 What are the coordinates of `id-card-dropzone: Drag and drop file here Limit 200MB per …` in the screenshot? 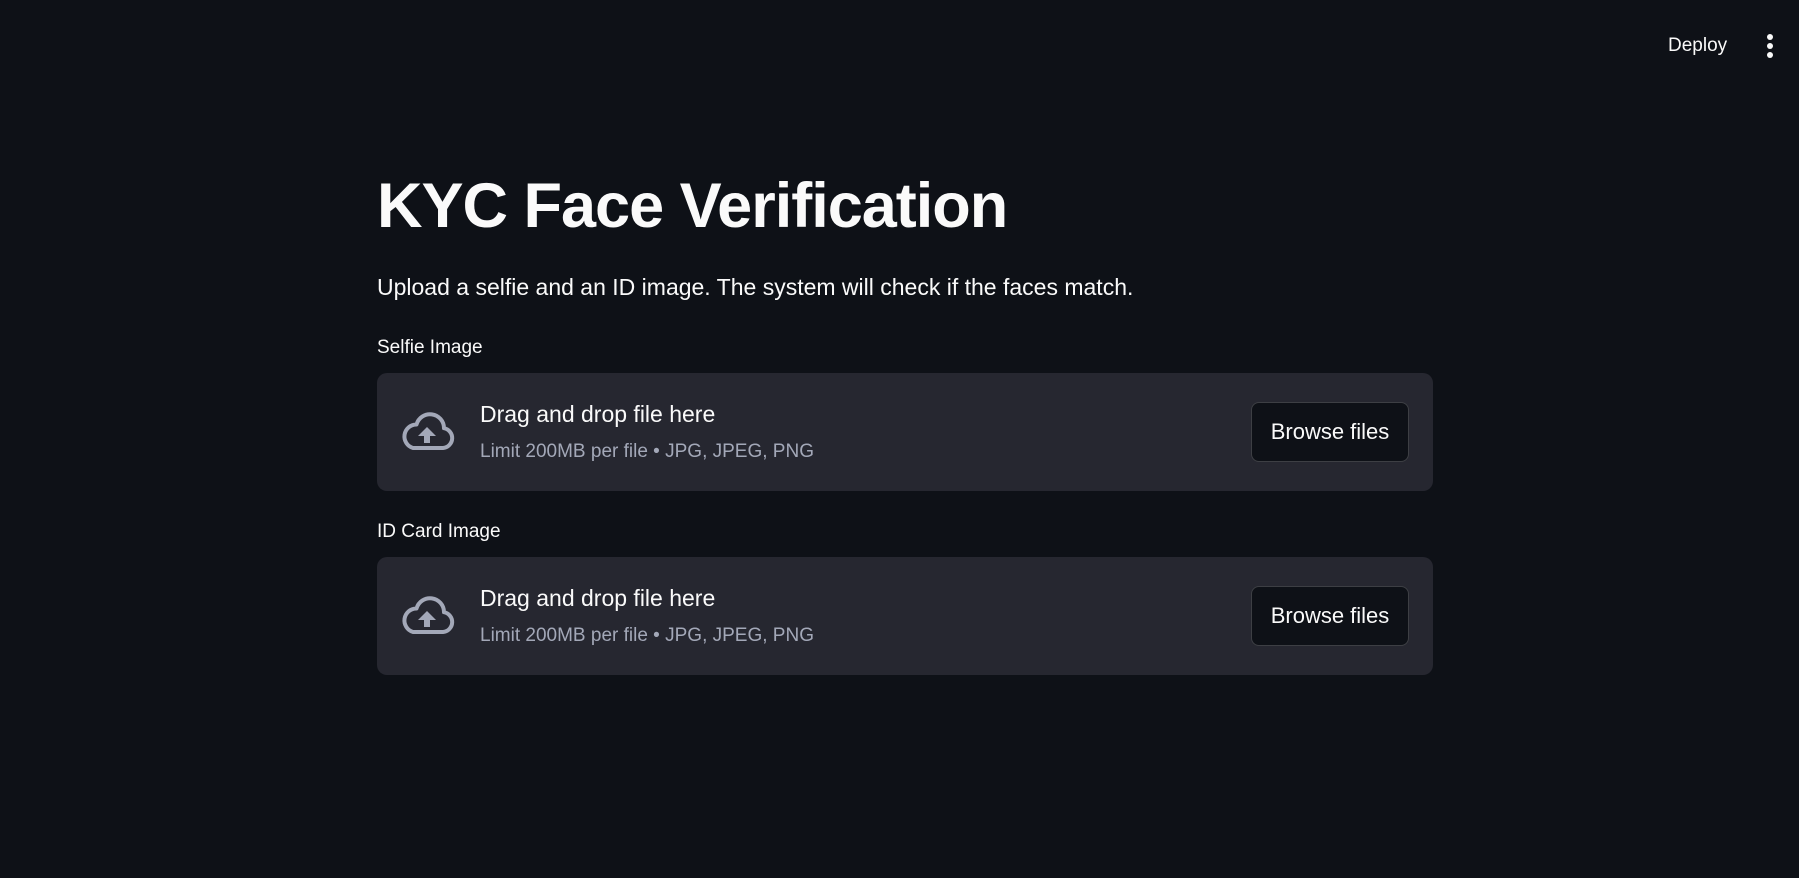 It's located at (905, 616).